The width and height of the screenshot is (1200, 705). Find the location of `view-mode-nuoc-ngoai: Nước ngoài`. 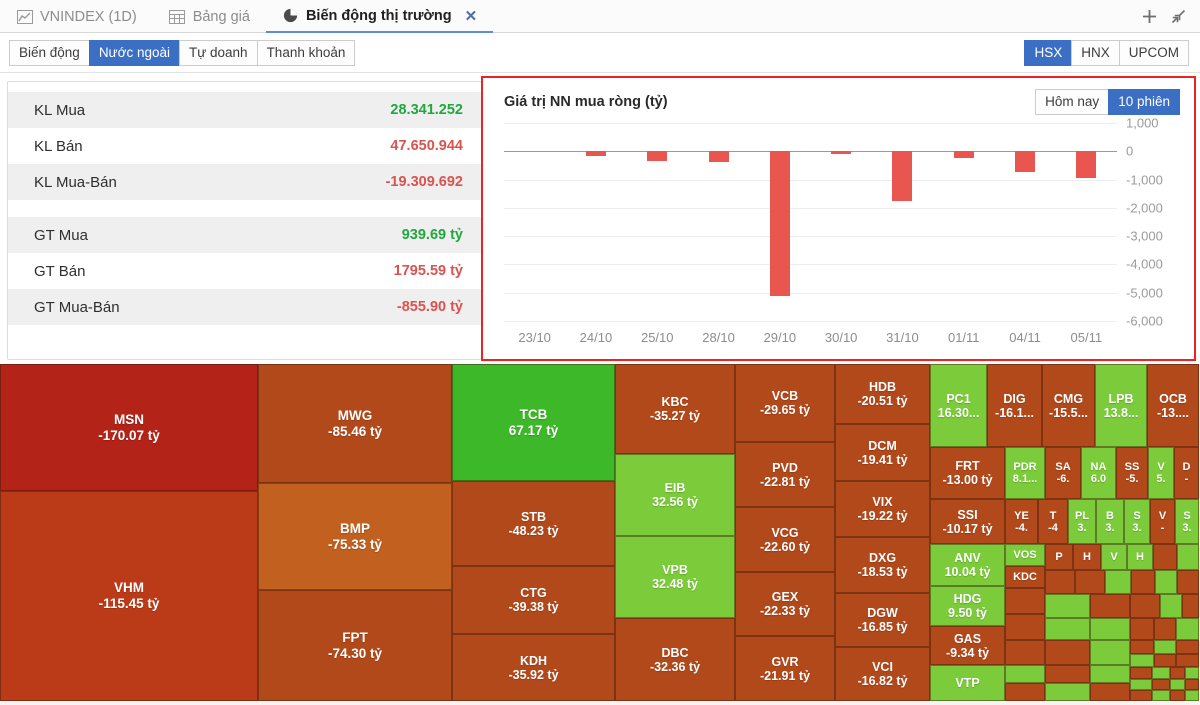

view-mode-nuoc-ngoai: Nước ngoài is located at coordinates (133, 52).